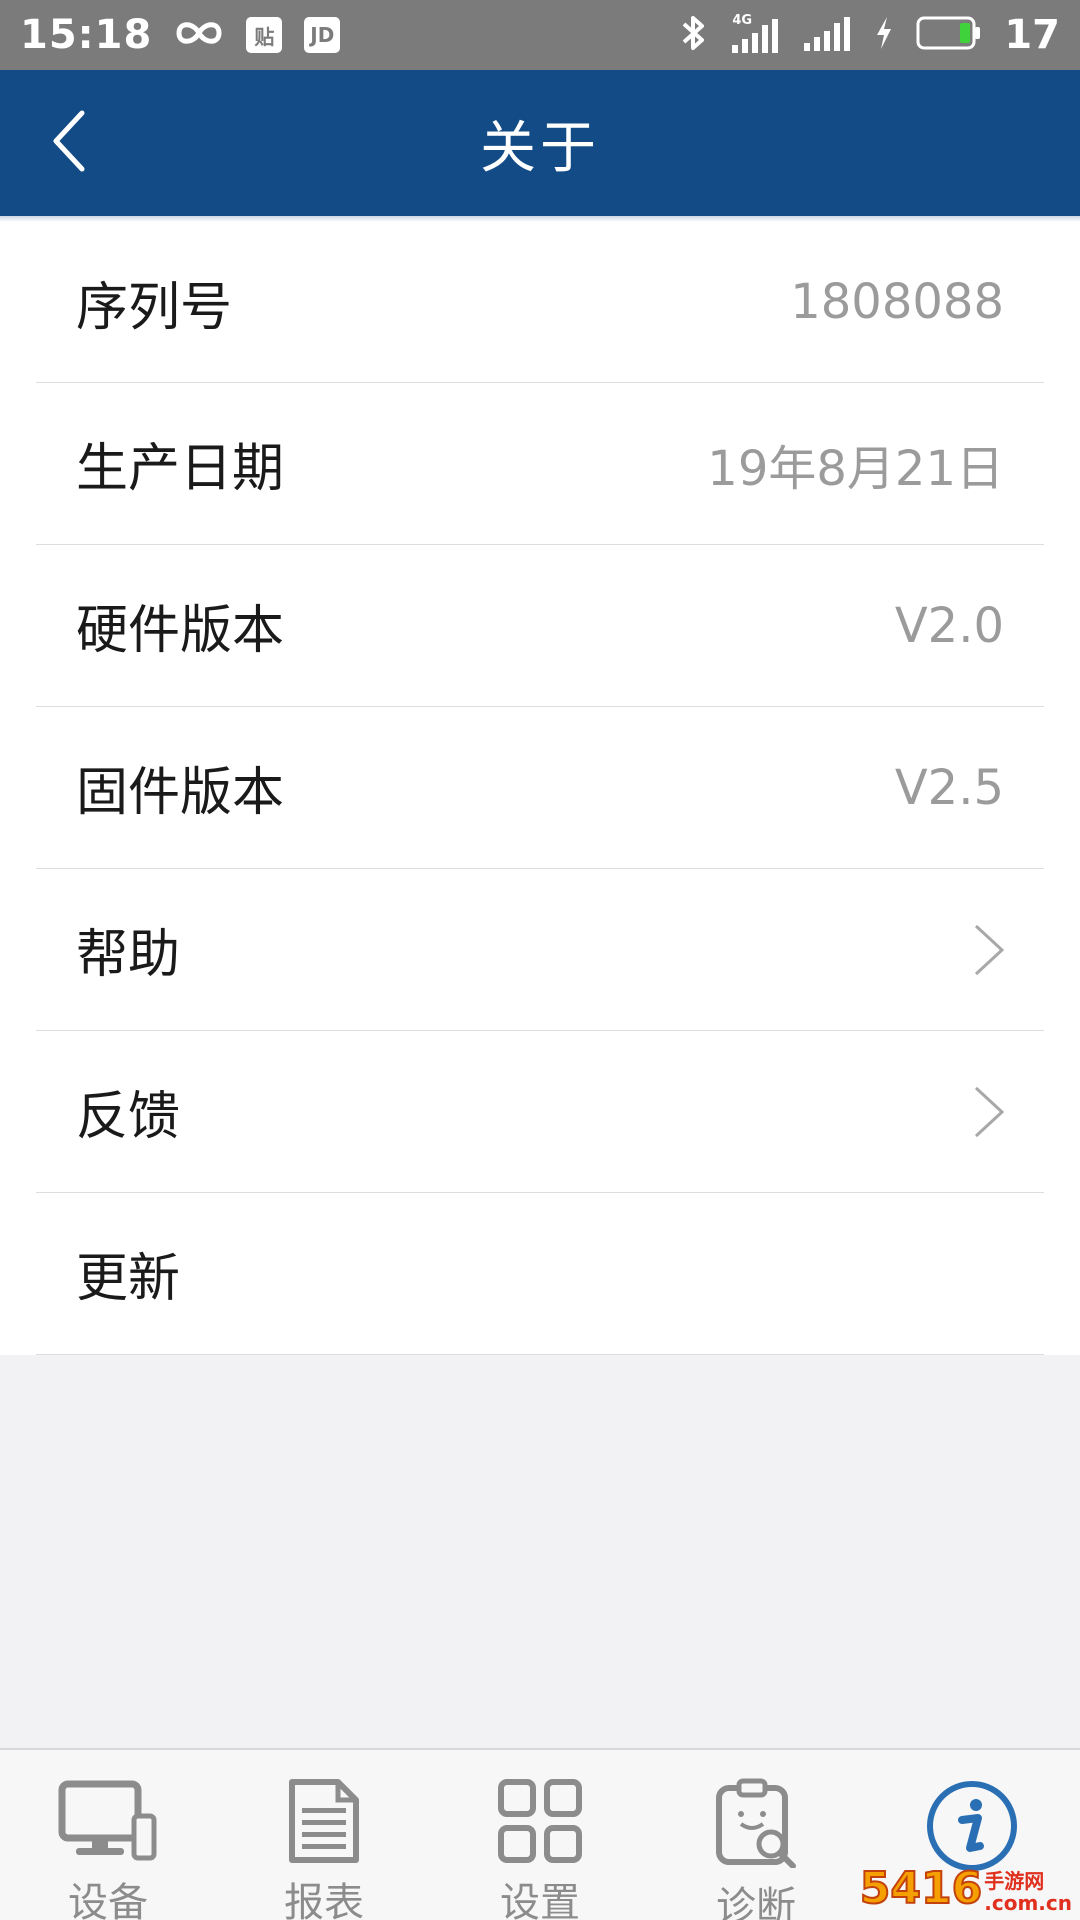  What do you see at coordinates (949, 787) in the screenshot?
I see `row-value: V2.5` at bounding box center [949, 787].